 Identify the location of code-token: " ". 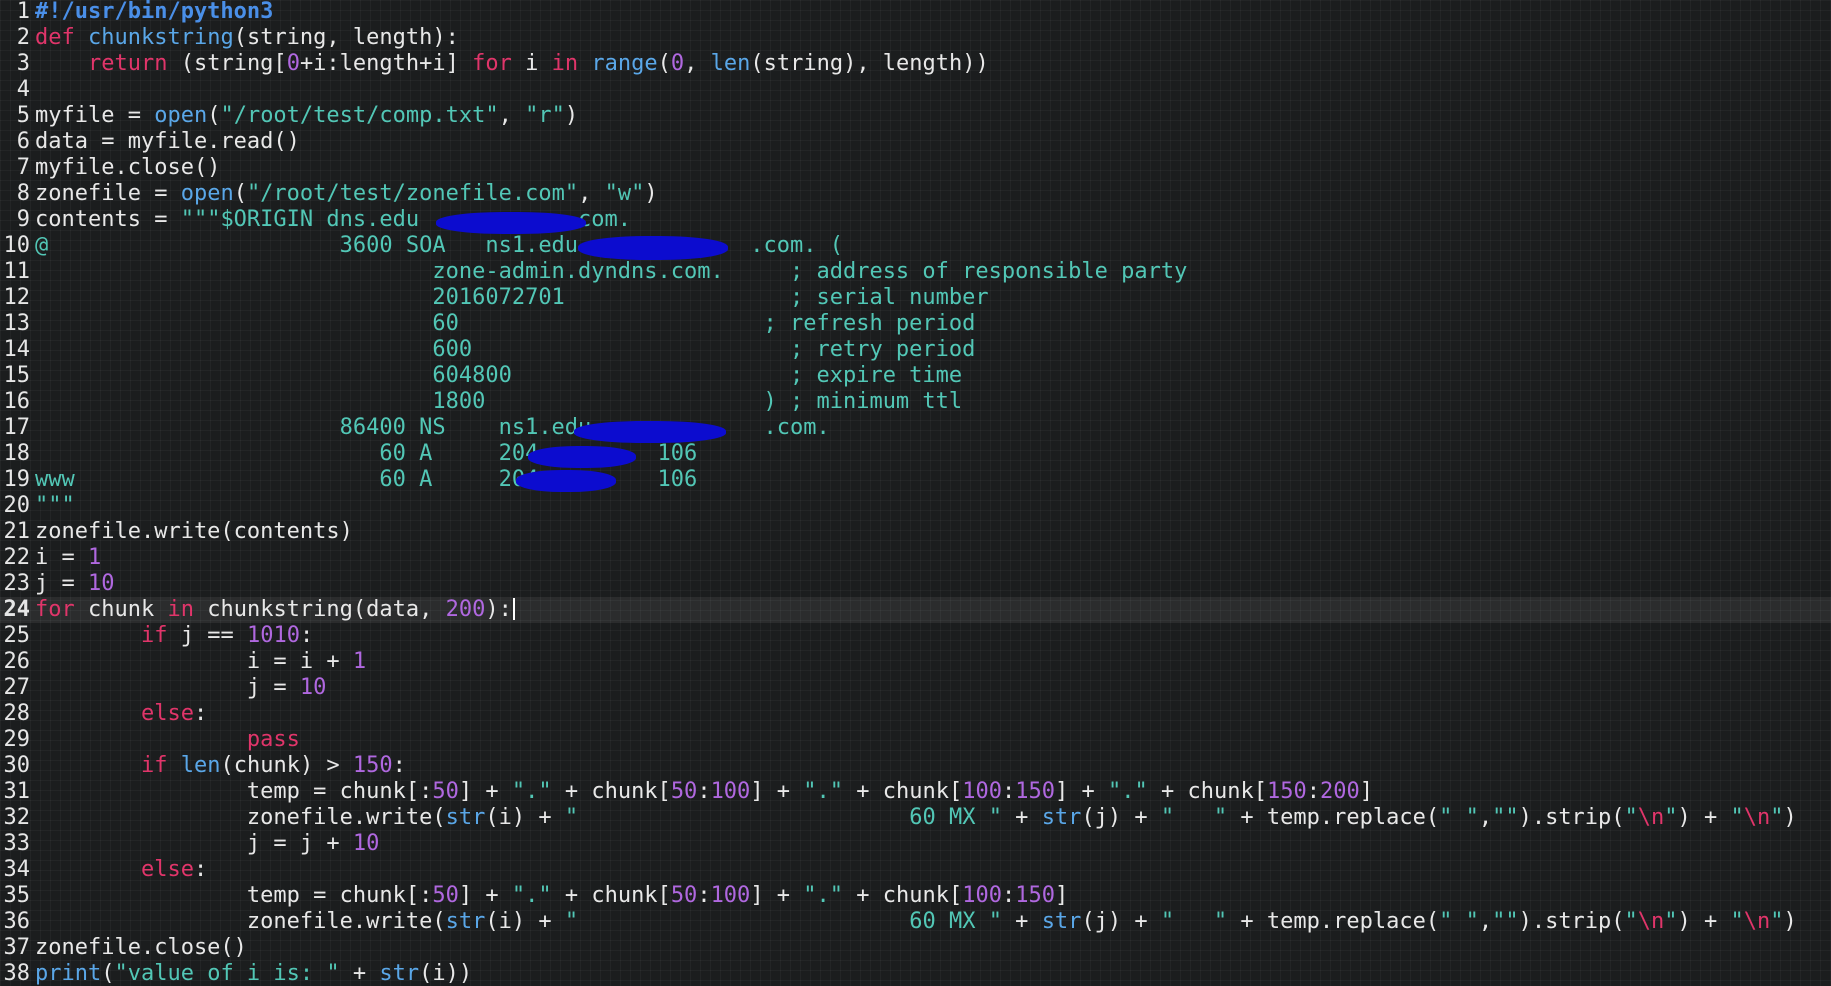
(1194, 921).